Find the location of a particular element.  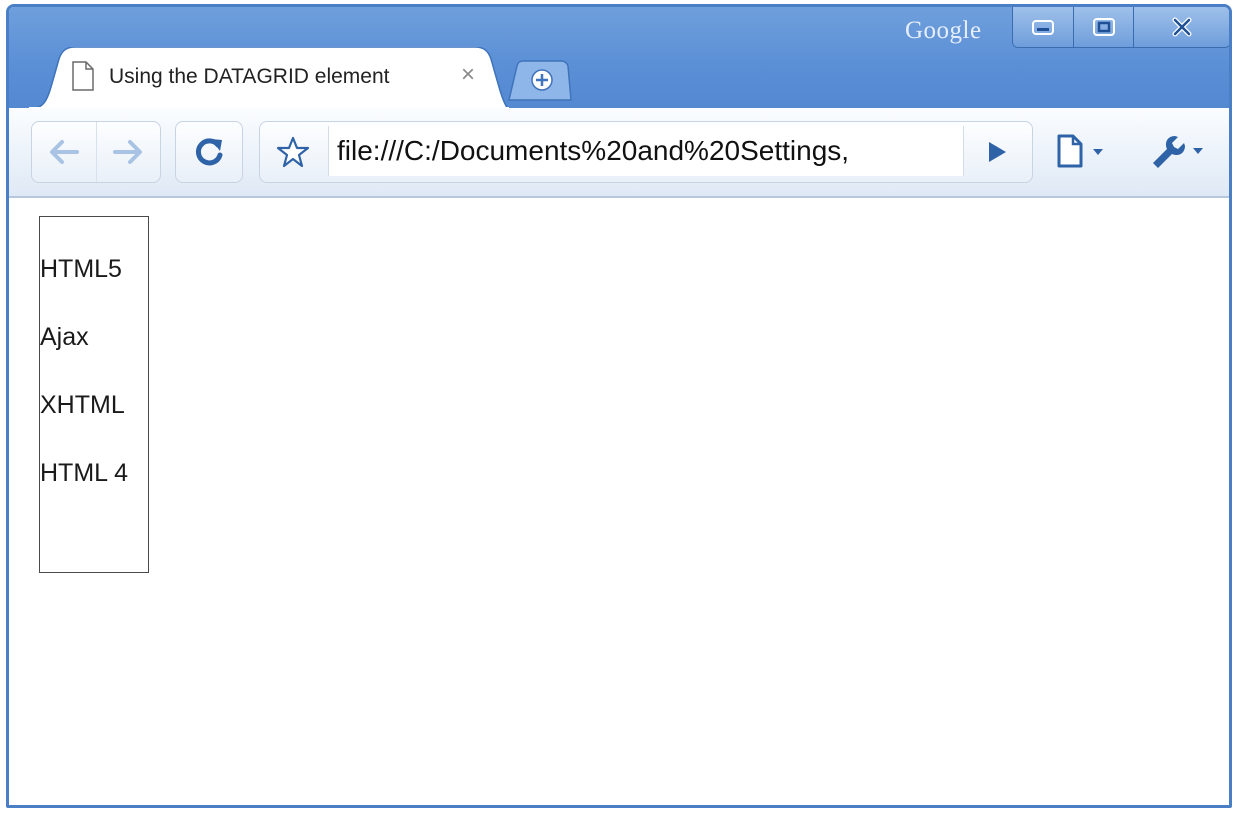

tools-menu-button is located at coordinates (1178, 153).